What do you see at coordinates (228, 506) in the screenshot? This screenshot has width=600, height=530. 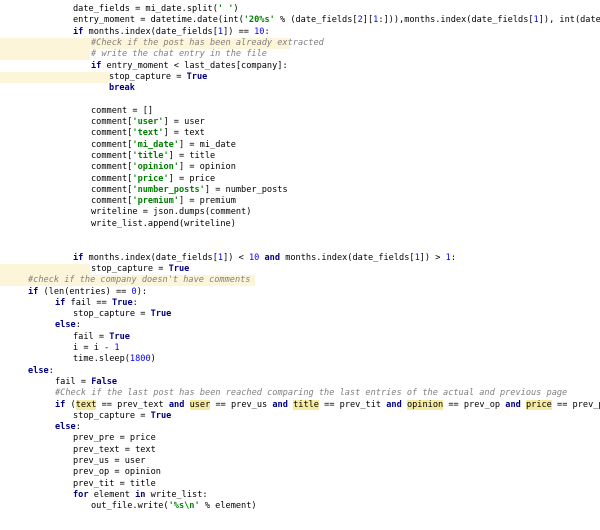 I see `code-token: % element)` at bounding box center [228, 506].